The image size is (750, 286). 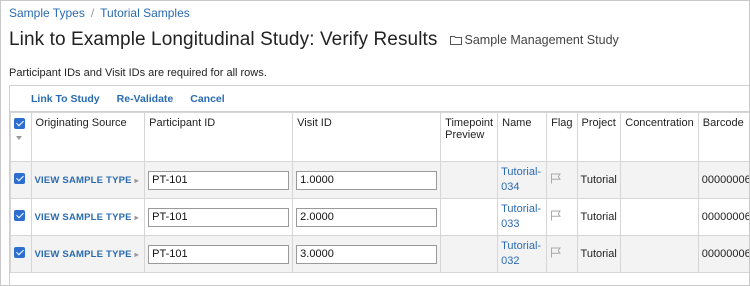 I want to click on revalidate-button: Re-Validate, so click(x=145, y=99).